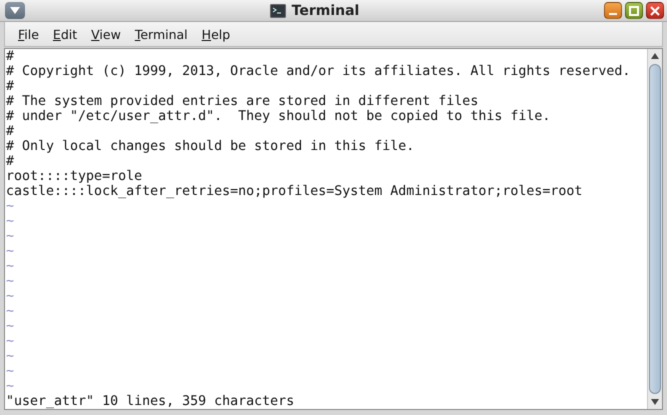 The width and height of the screenshot is (667, 415). Describe the element at coordinates (216, 34) in the screenshot. I see `menu-item: Help` at that location.